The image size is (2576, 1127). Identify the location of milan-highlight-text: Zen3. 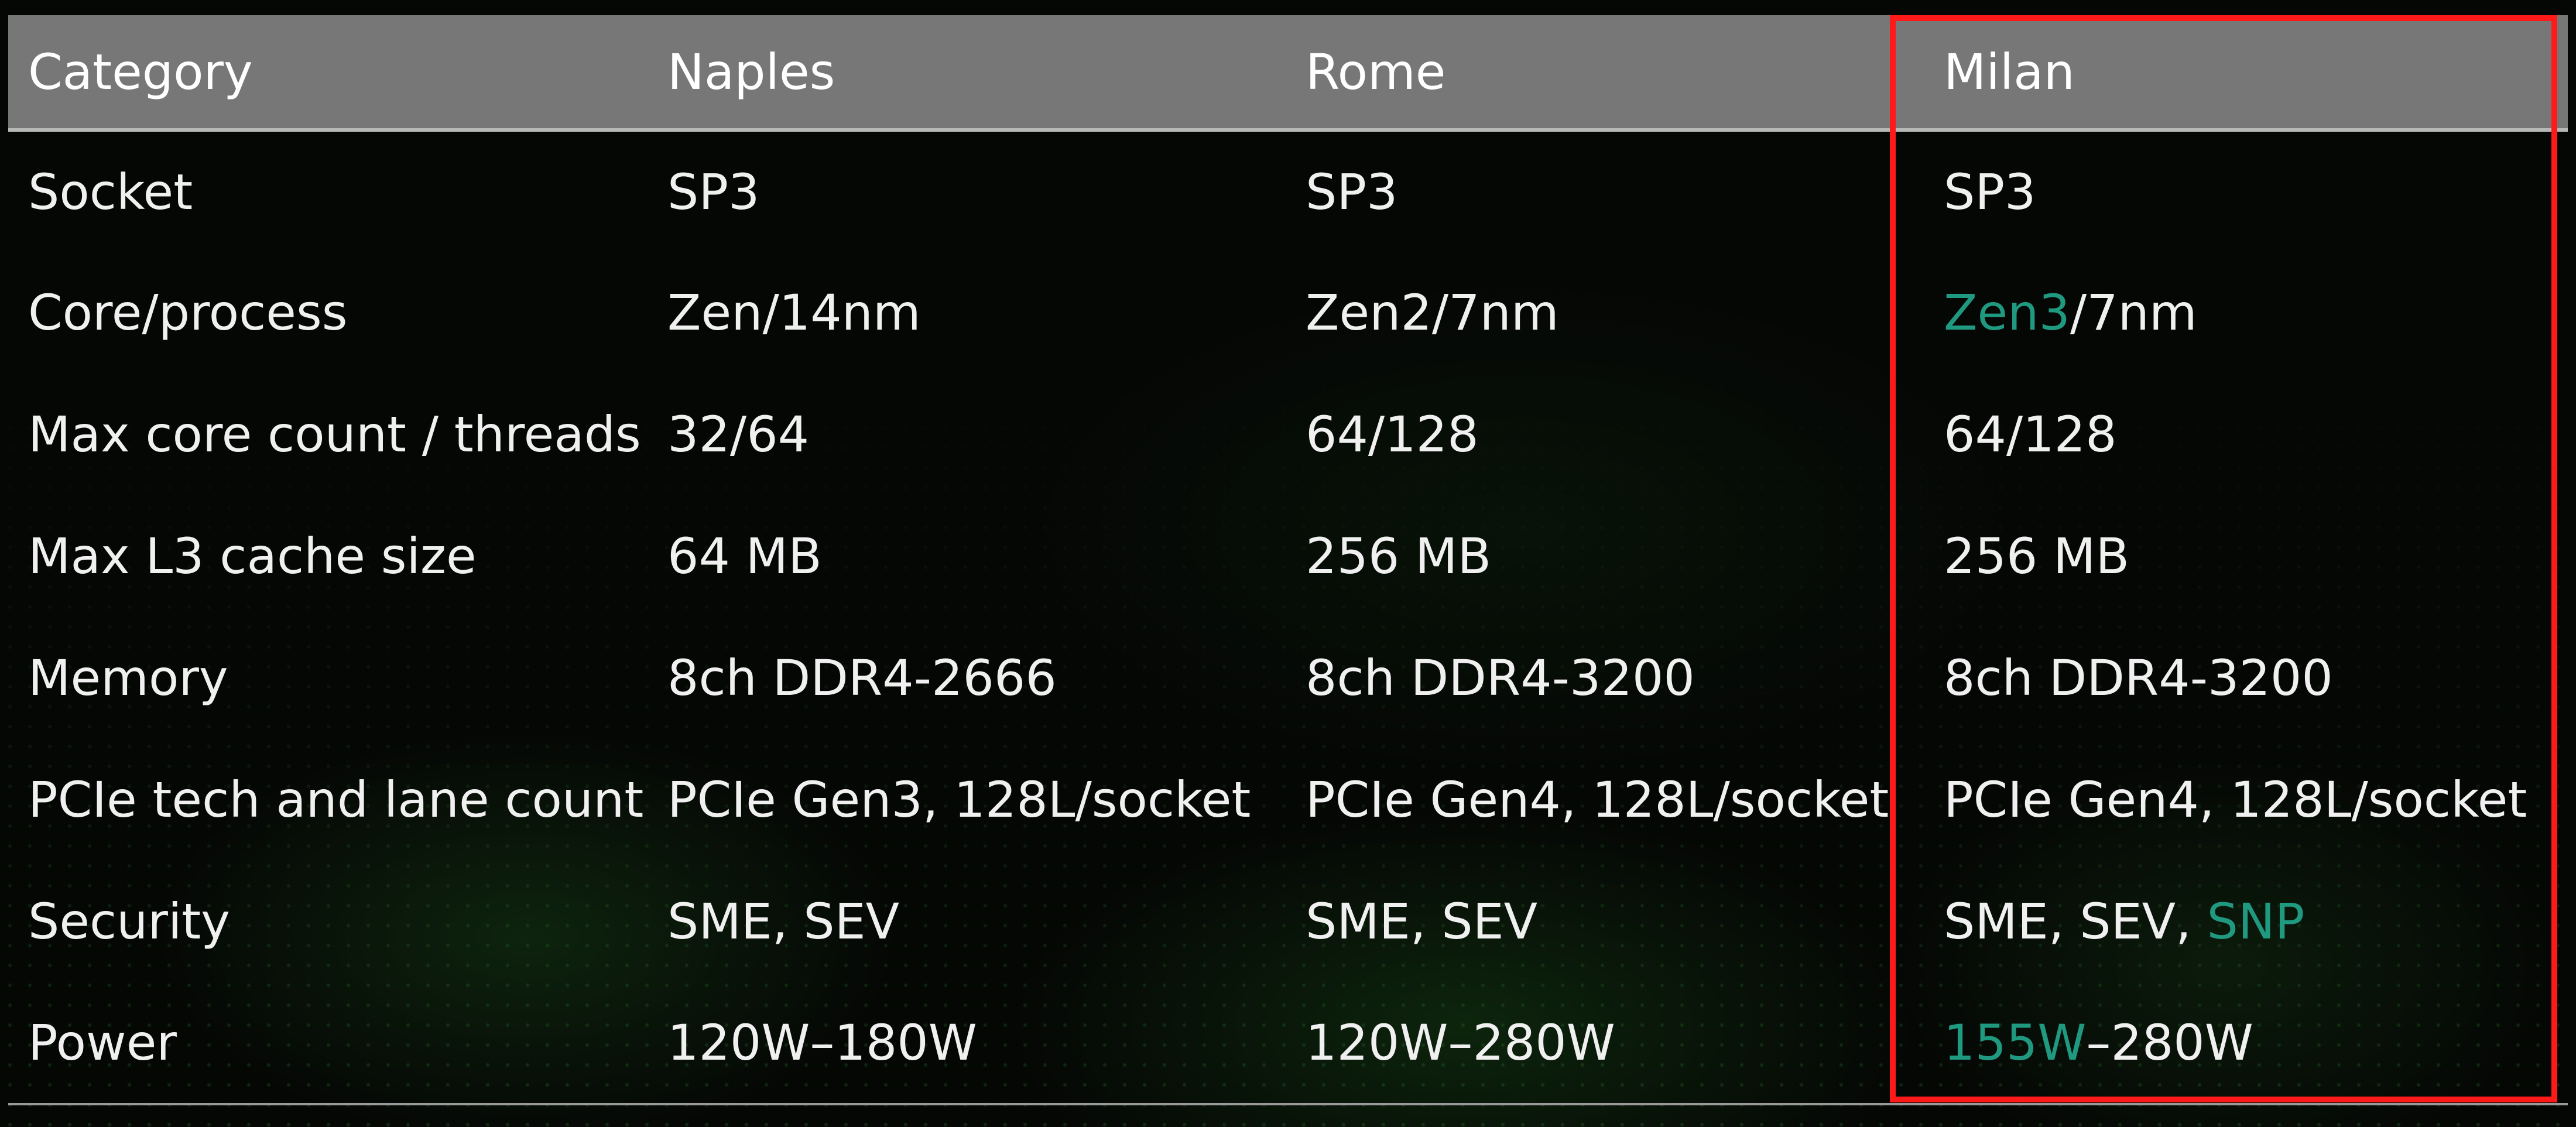
(2007, 312).